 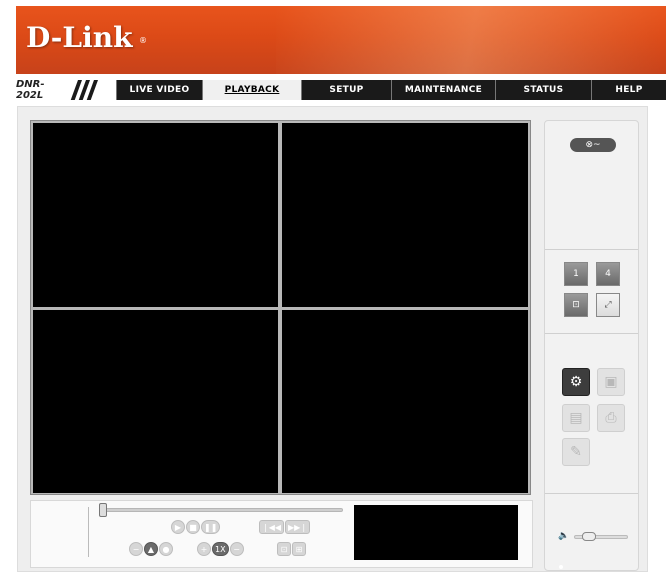 I want to click on settings-button: ⚙, so click(x=576, y=382).